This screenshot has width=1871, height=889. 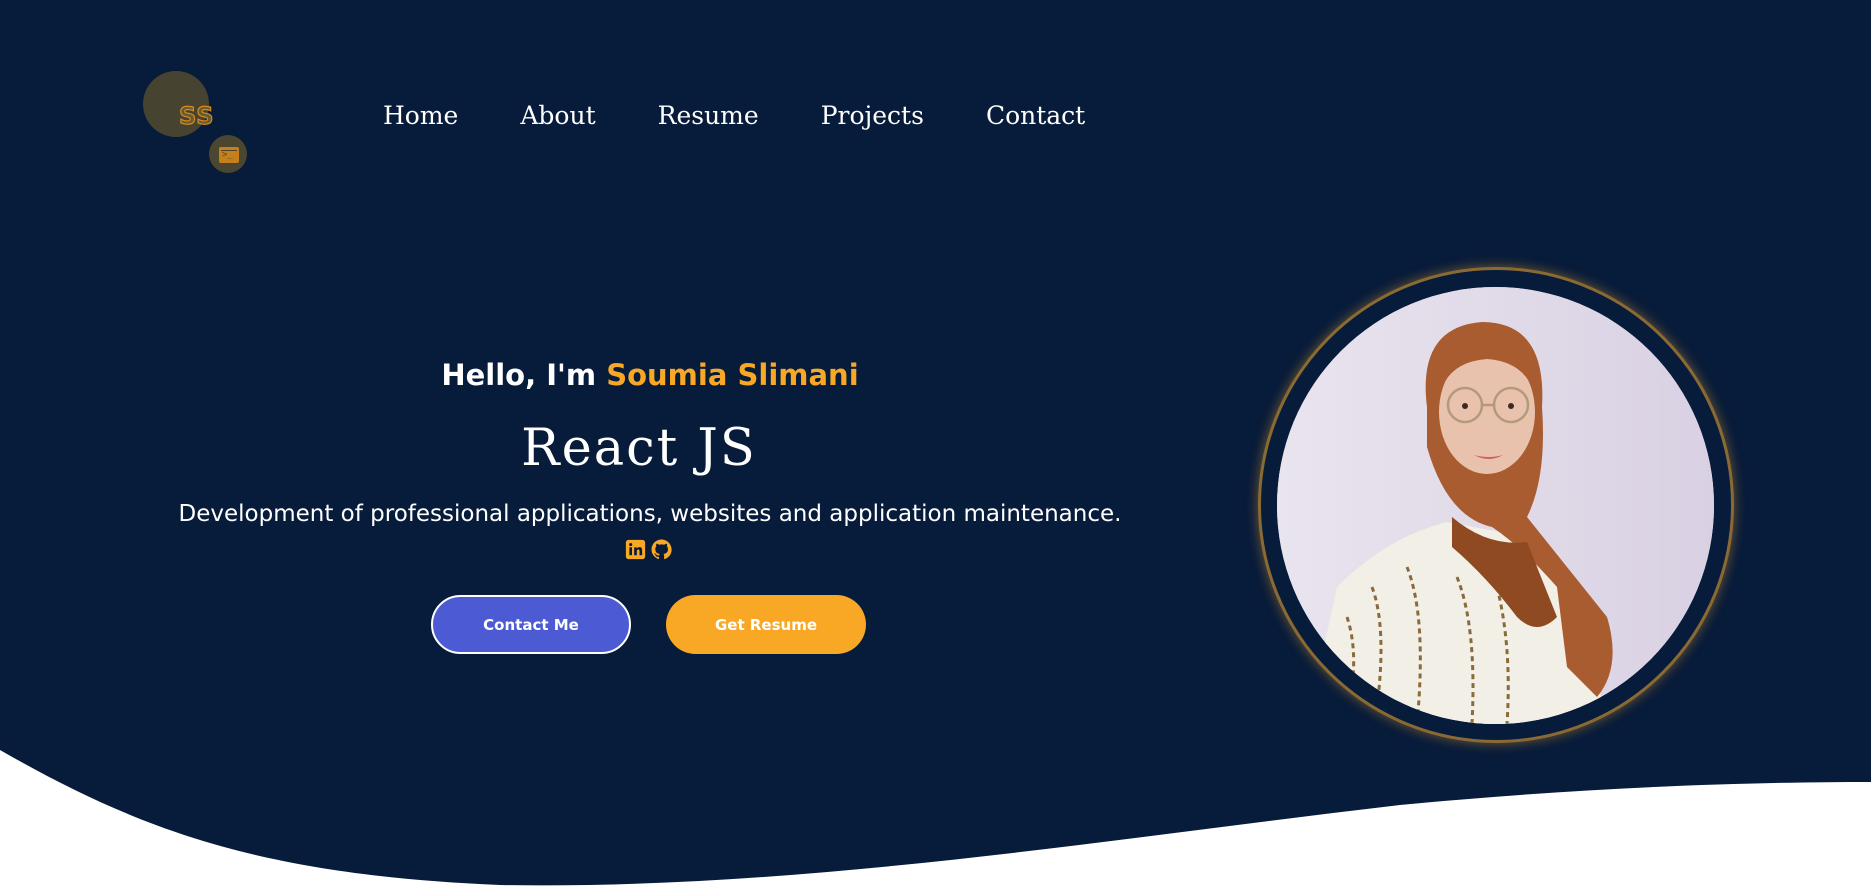 I want to click on profile-photo, so click(x=1495, y=505).